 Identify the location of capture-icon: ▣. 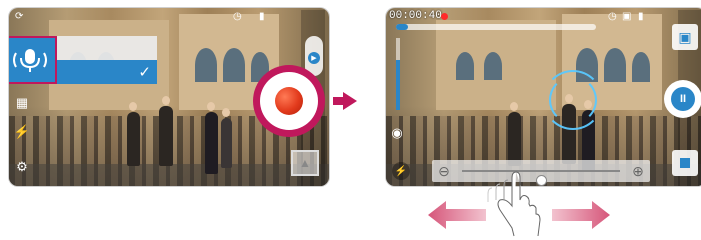
(685, 36).